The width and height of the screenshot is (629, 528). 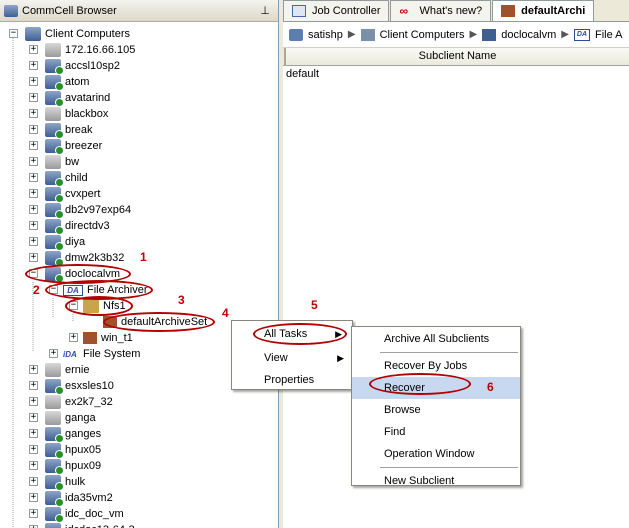 What do you see at coordinates (80, 210) in the screenshot?
I see `tree-node-db2v97exp64: + db2v97exp64` at bounding box center [80, 210].